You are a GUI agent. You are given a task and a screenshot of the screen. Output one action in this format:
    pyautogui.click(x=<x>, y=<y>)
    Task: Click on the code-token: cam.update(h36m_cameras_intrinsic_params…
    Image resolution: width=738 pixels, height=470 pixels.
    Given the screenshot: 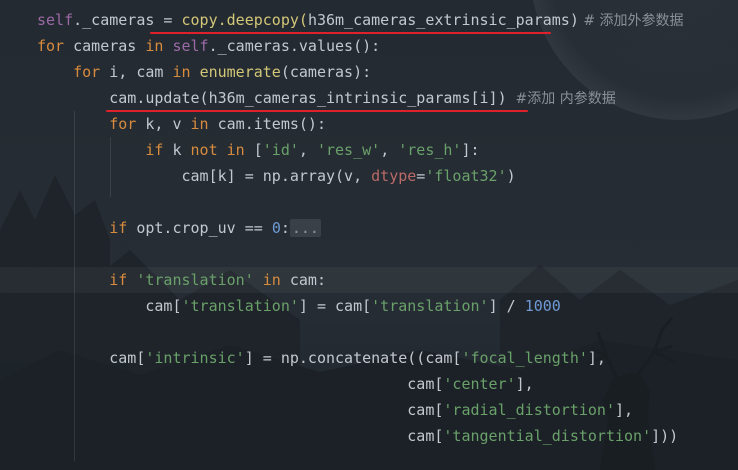 What is the action you would take?
    pyautogui.click(x=272, y=98)
    